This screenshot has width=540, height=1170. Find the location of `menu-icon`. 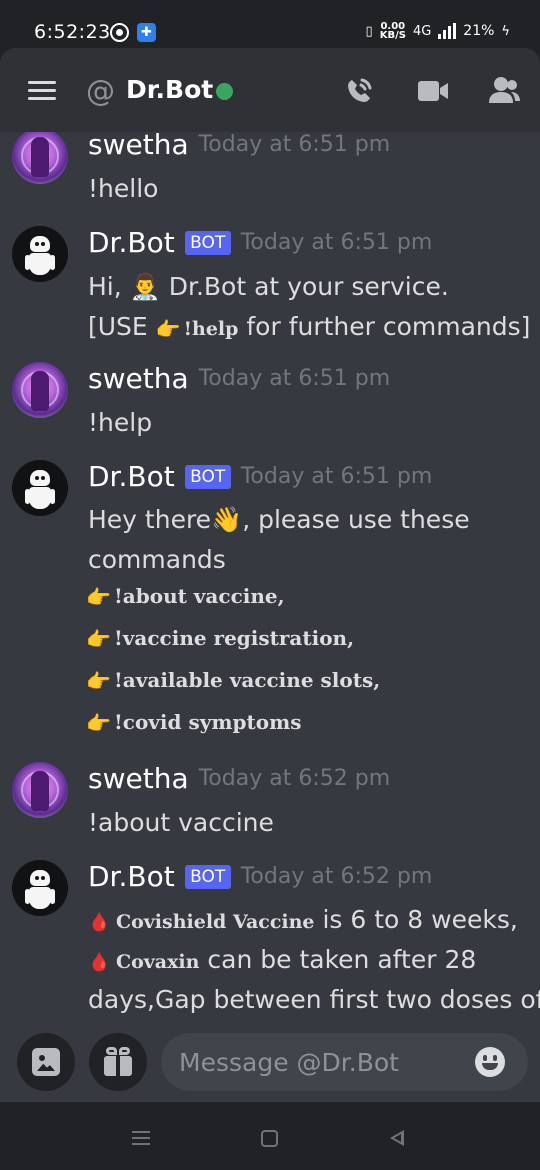

menu-icon is located at coordinates (42, 91).